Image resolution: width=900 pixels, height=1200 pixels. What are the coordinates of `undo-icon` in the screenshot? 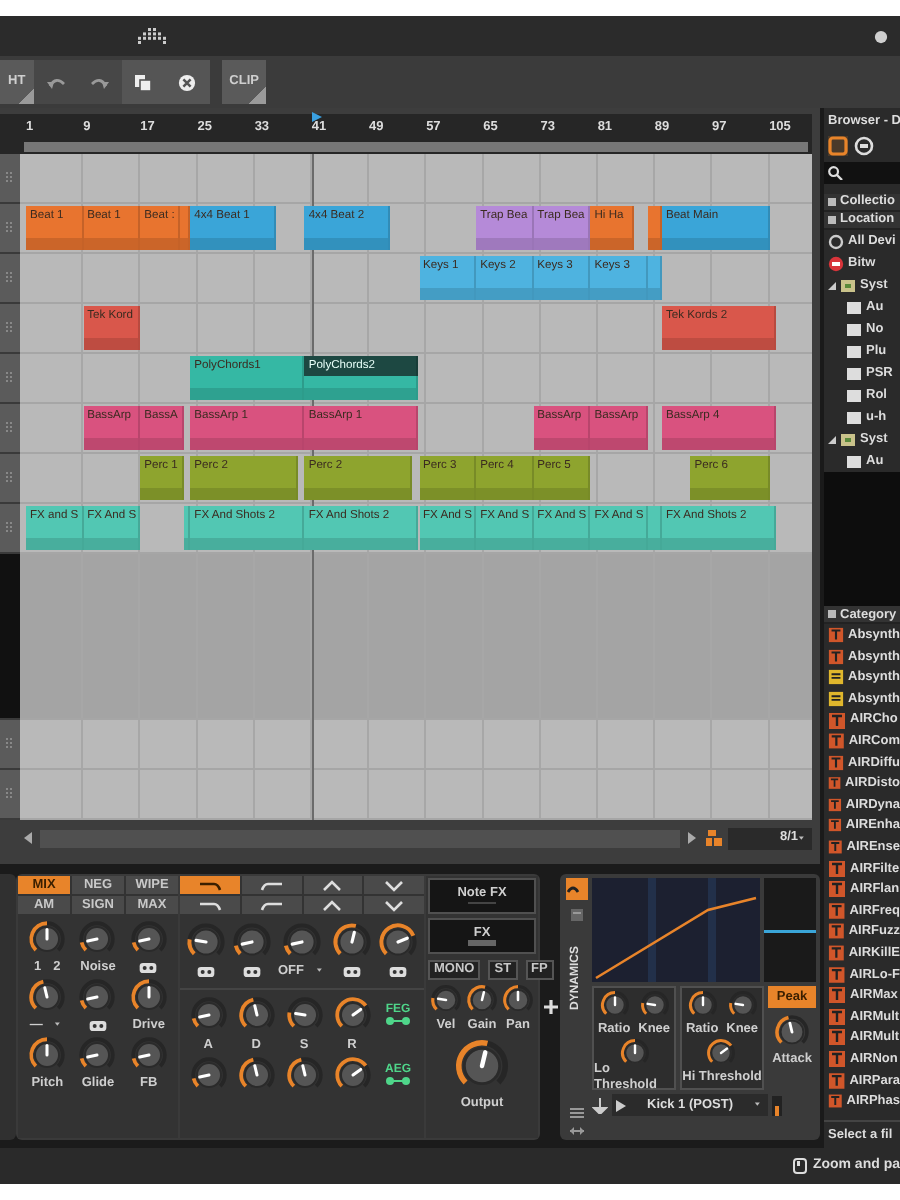 It's located at (55, 82).